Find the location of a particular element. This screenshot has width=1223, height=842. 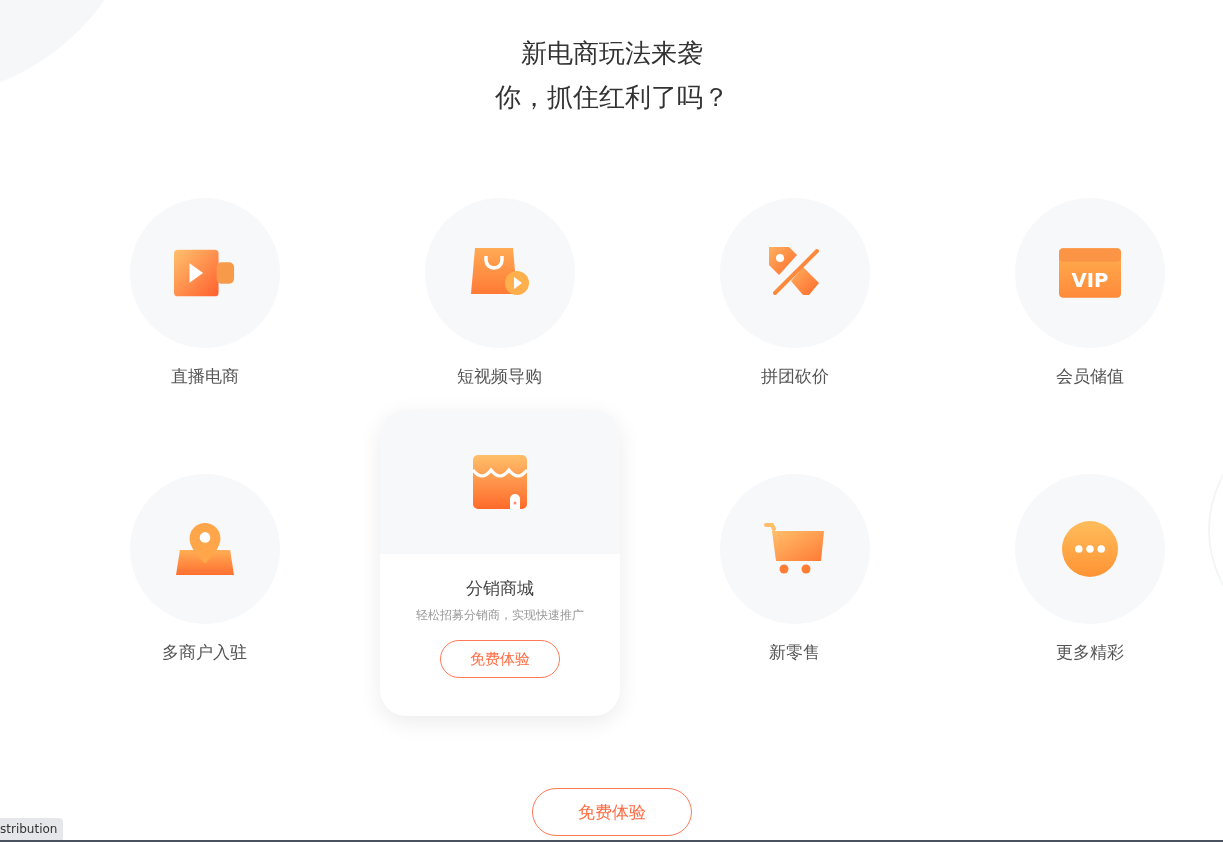

feature-label: 短视频导购 is located at coordinates (499, 376).